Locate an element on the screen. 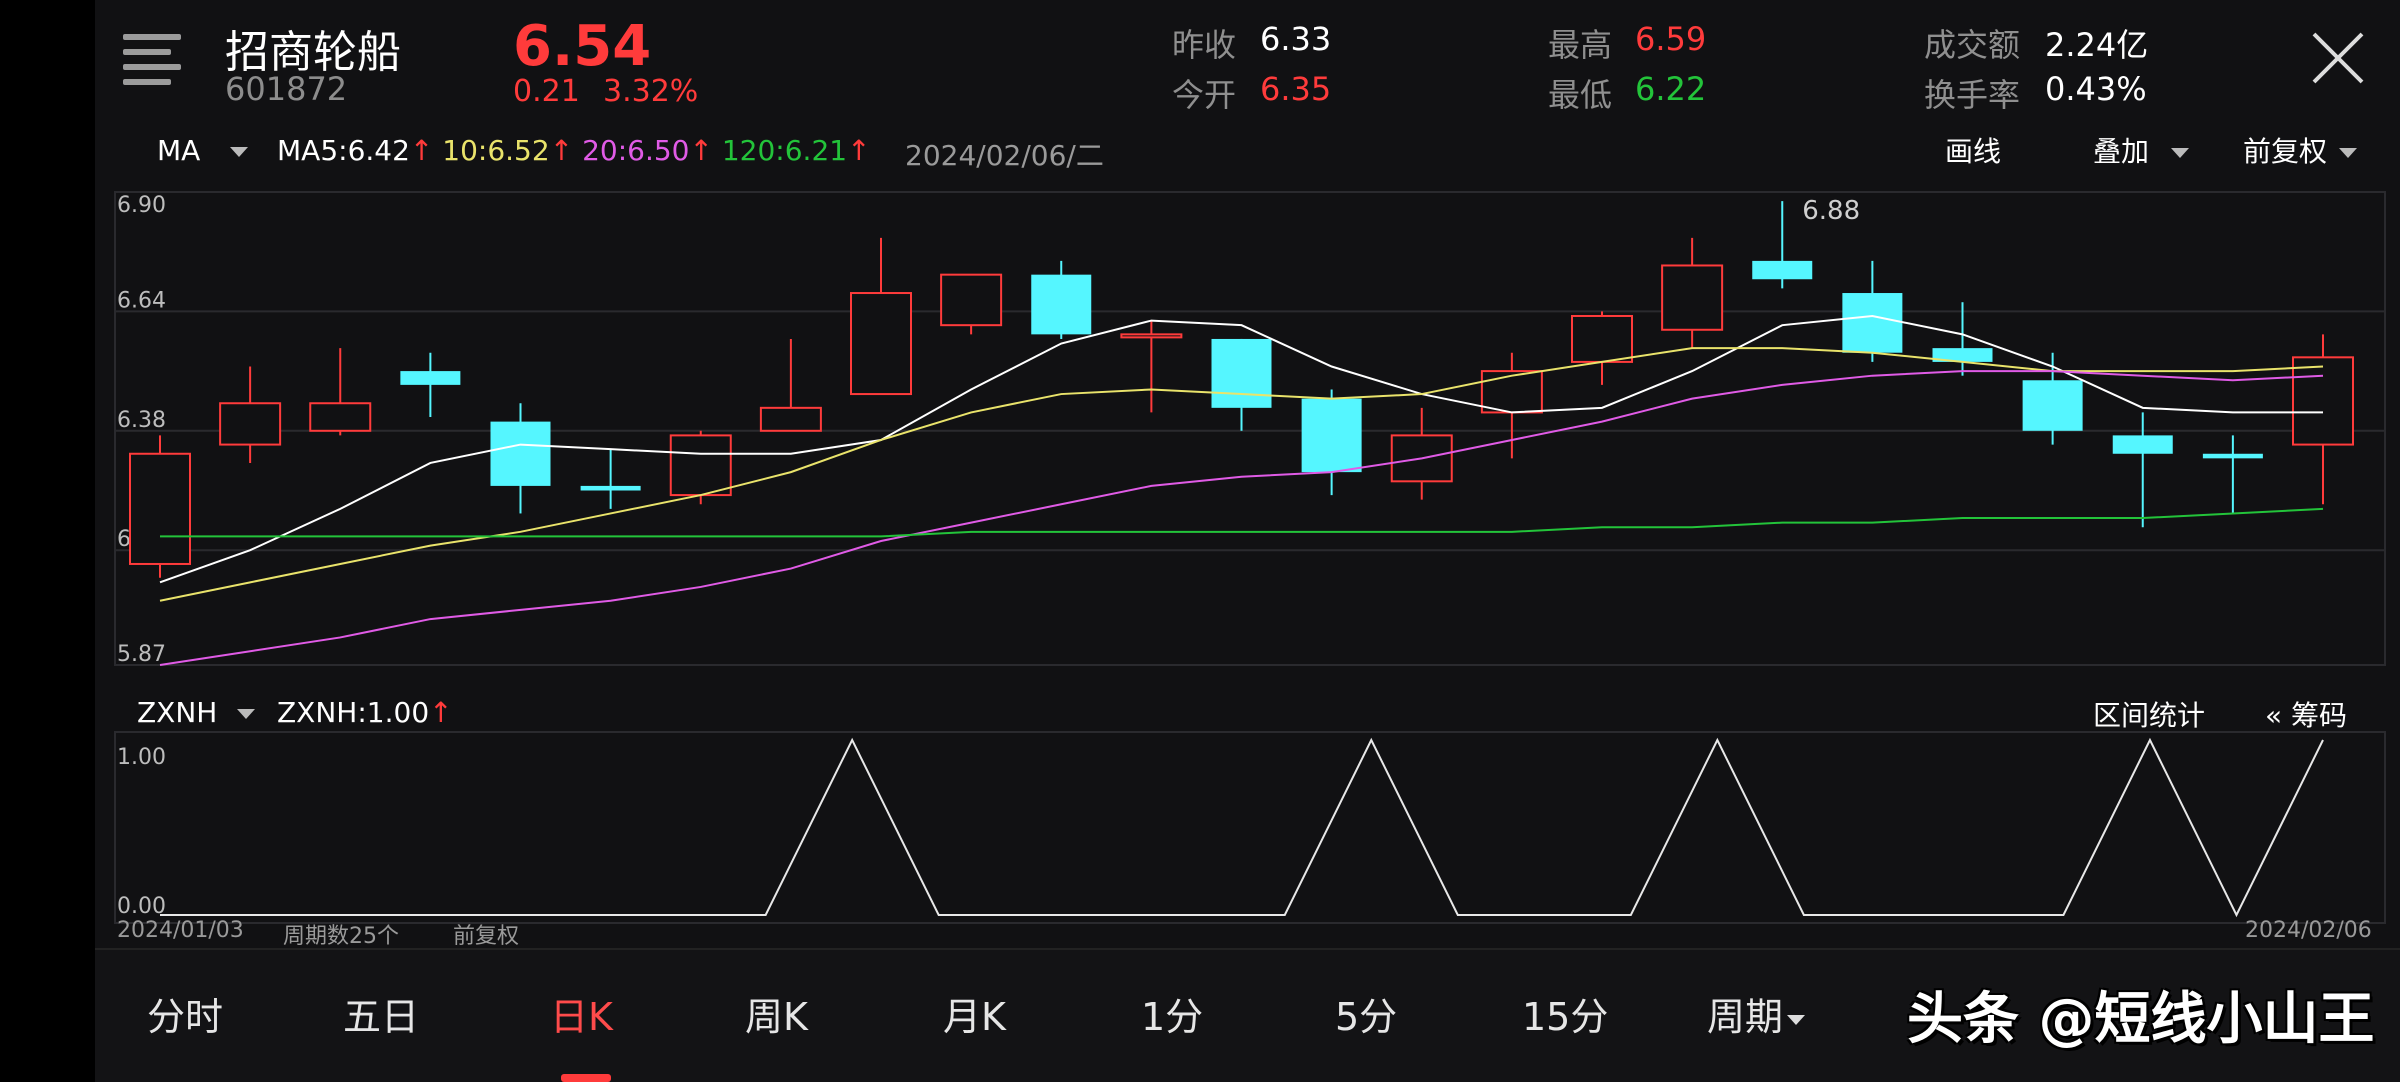  ma5-label: MA5: is located at coordinates (312, 150).